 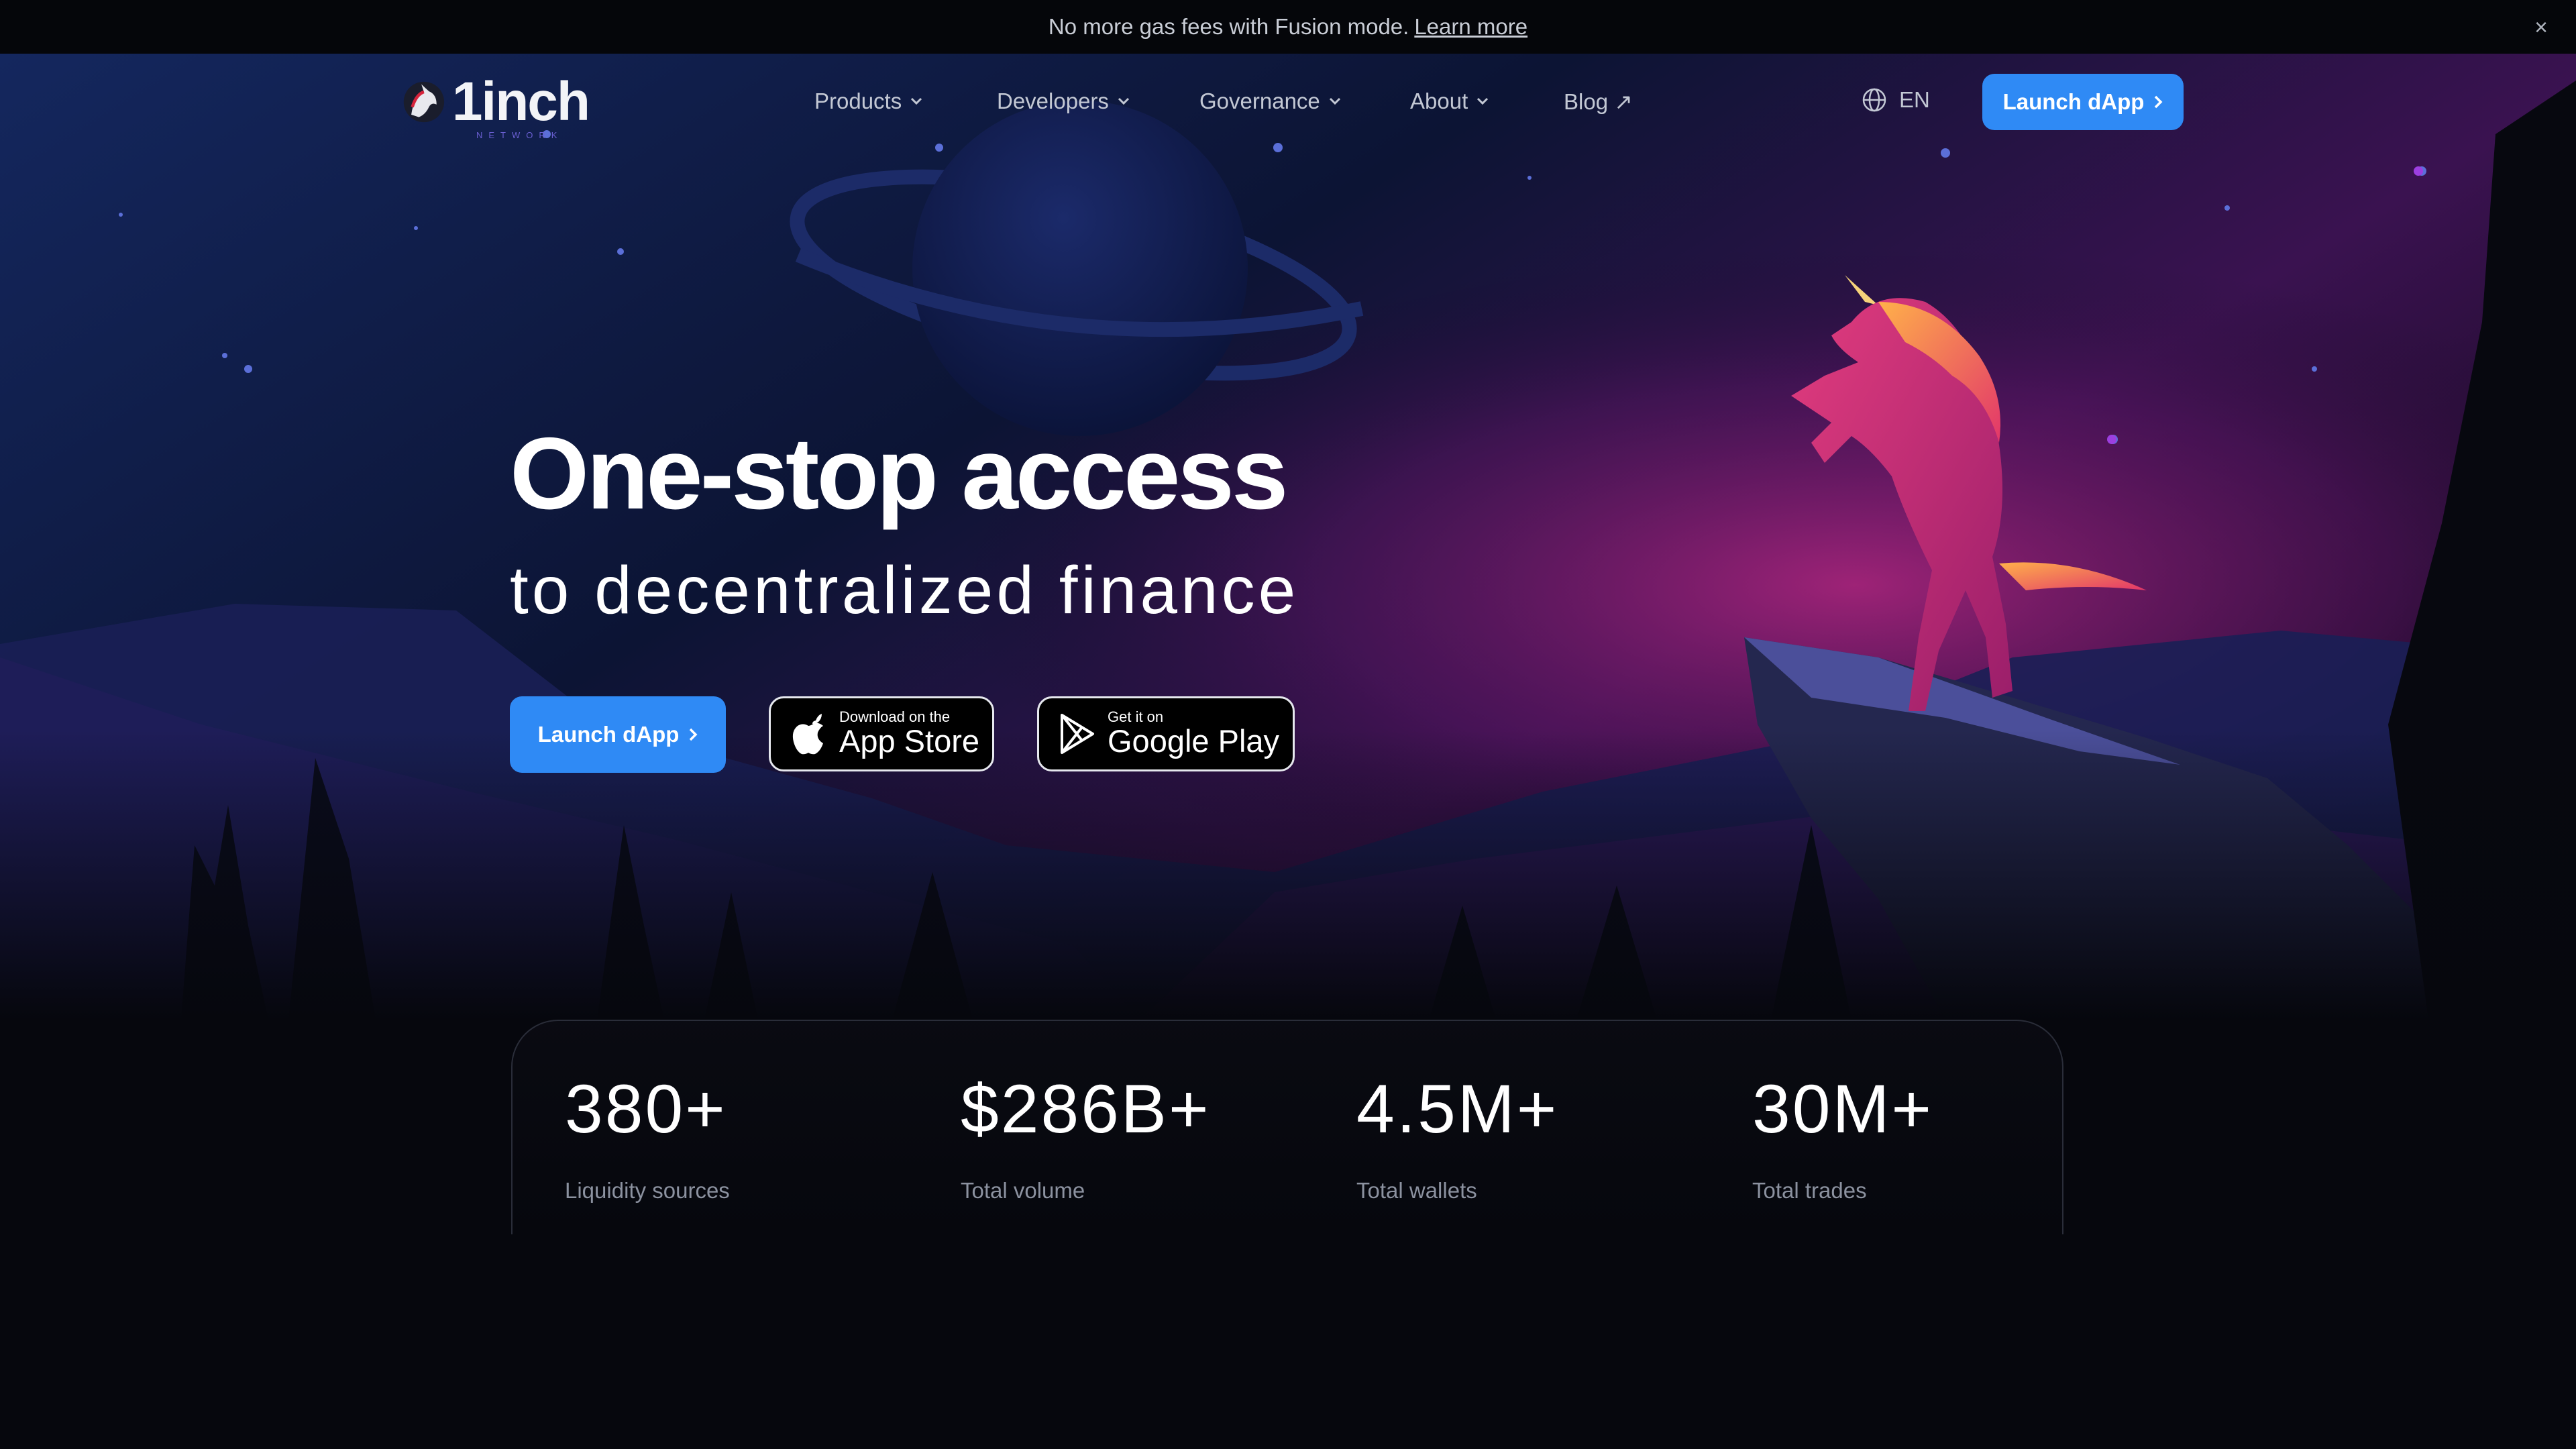 I want to click on nav-launch-label: Launch dApp, so click(x=2073, y=101).